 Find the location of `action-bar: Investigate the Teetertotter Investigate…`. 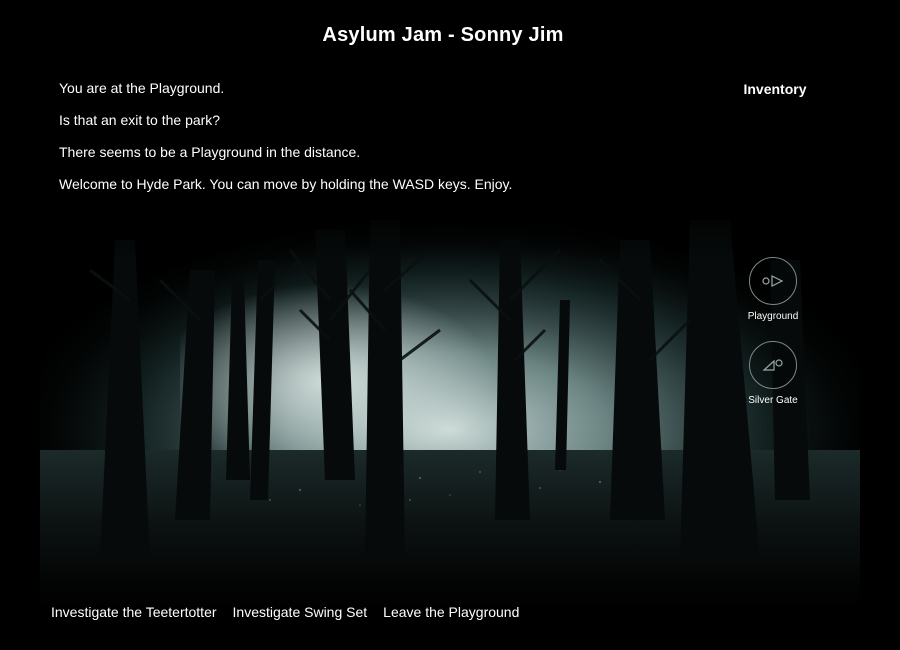

action-bar: Investigate the Teetertotter Investigate… is located at coordinates (285, 612).